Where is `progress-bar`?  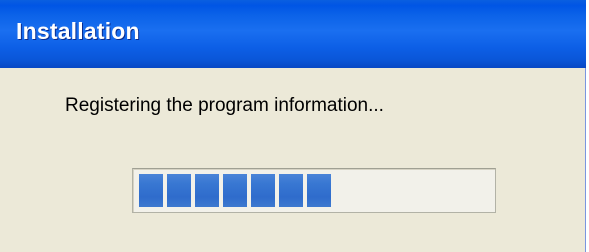
progress-bar is located at coordinates (314, 190).